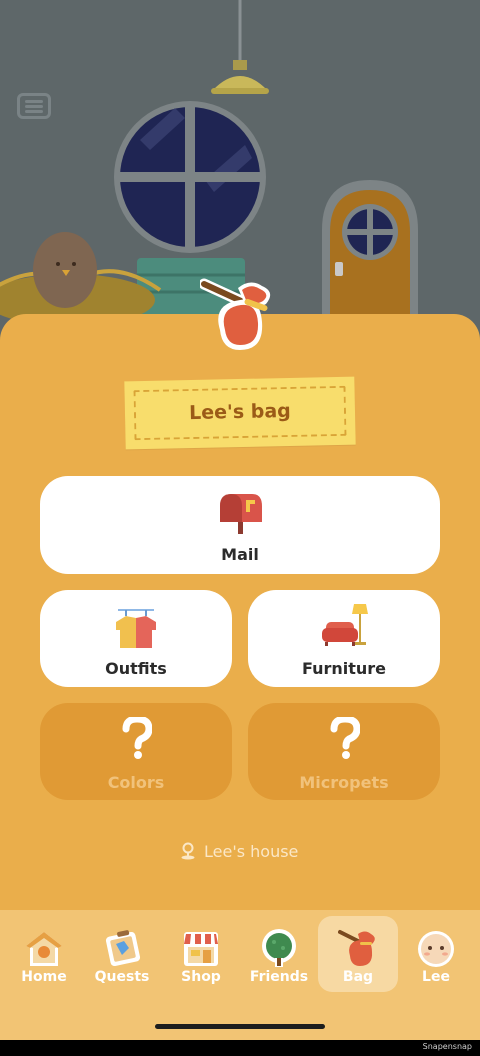 This screenshot has width=480, height=1056. What do you see at coordinates (240, 1048) in the screenshot?
I see `footer-bar: Snapensnap` at bounding box center [240, 1048].